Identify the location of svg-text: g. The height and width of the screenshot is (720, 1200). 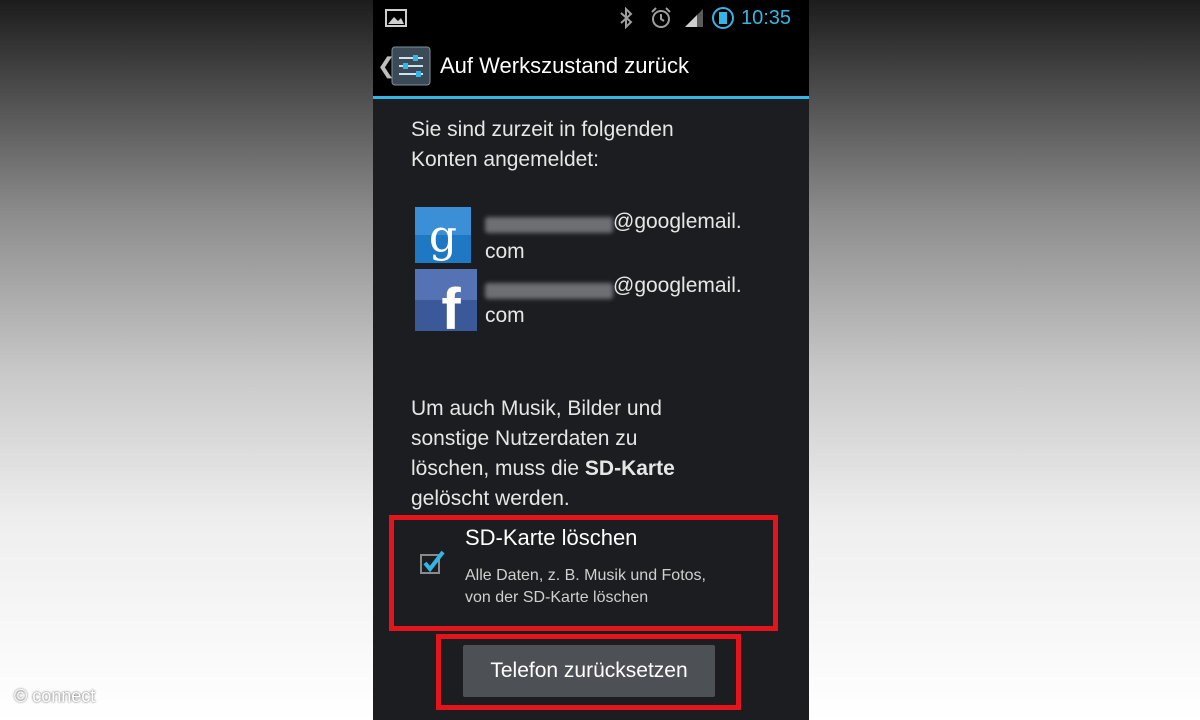
(443, 236).